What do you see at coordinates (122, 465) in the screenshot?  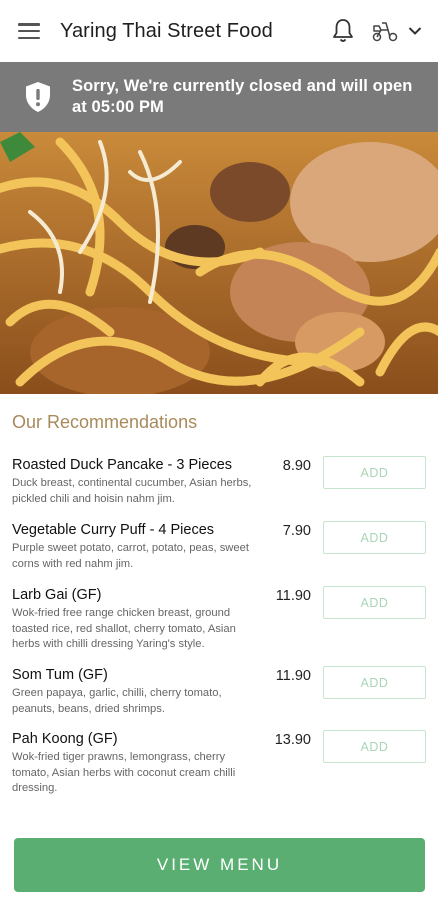 I see `item-name: Roasted Duck Pancake - 3 Pieces` at bounding box center [122, 465].